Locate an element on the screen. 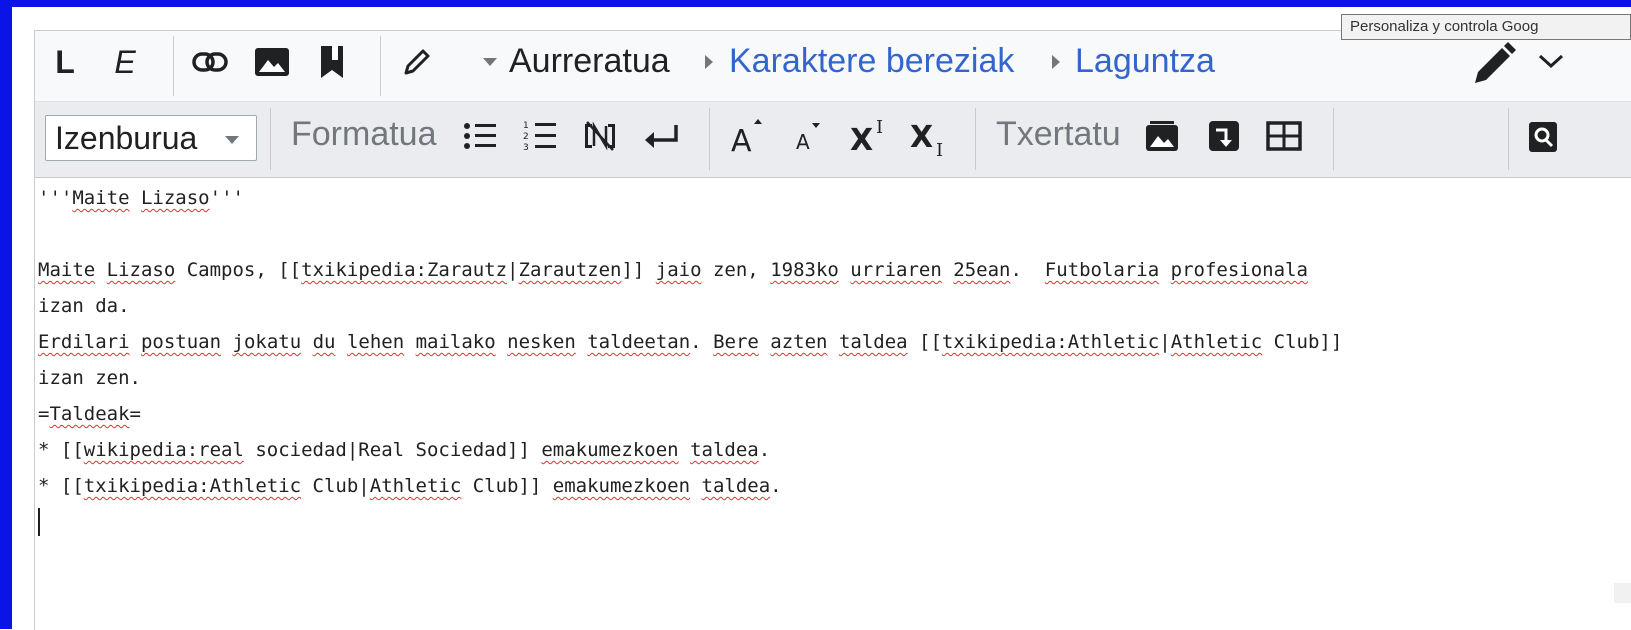 This screenshot has width=1631, height=630. italic-button: E is located at coordinates (125, 62).